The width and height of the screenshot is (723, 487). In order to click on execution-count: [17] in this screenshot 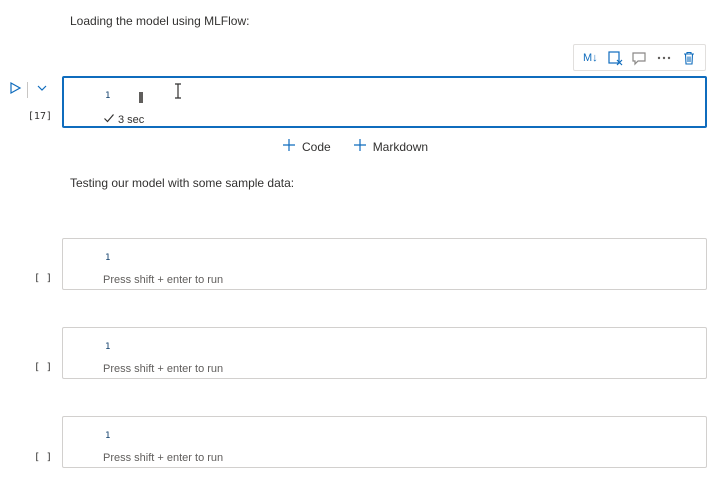, I will do `click(39, 116)`.